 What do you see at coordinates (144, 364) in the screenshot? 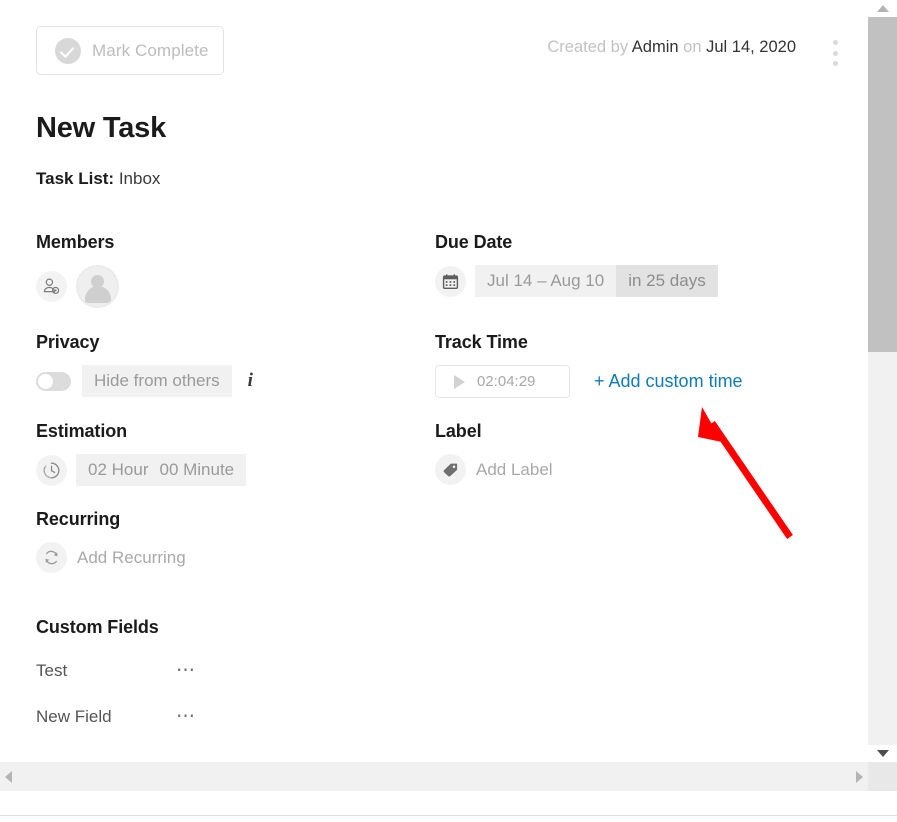
I see `privacy-field: Privacy Hide from others i` at bounding box center [144, 364].